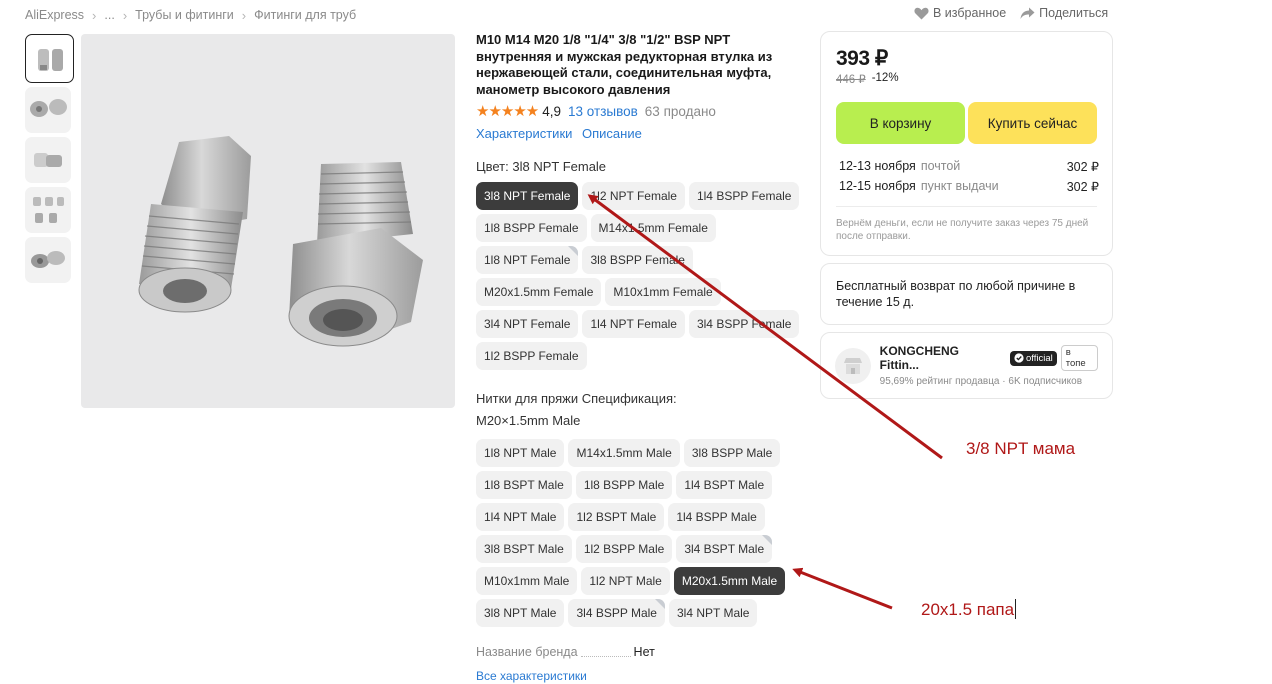 The width and height of the screenshot is (1272, 684). I want to click on buy-now-button: Купить сейчас, so click(1032, 123).